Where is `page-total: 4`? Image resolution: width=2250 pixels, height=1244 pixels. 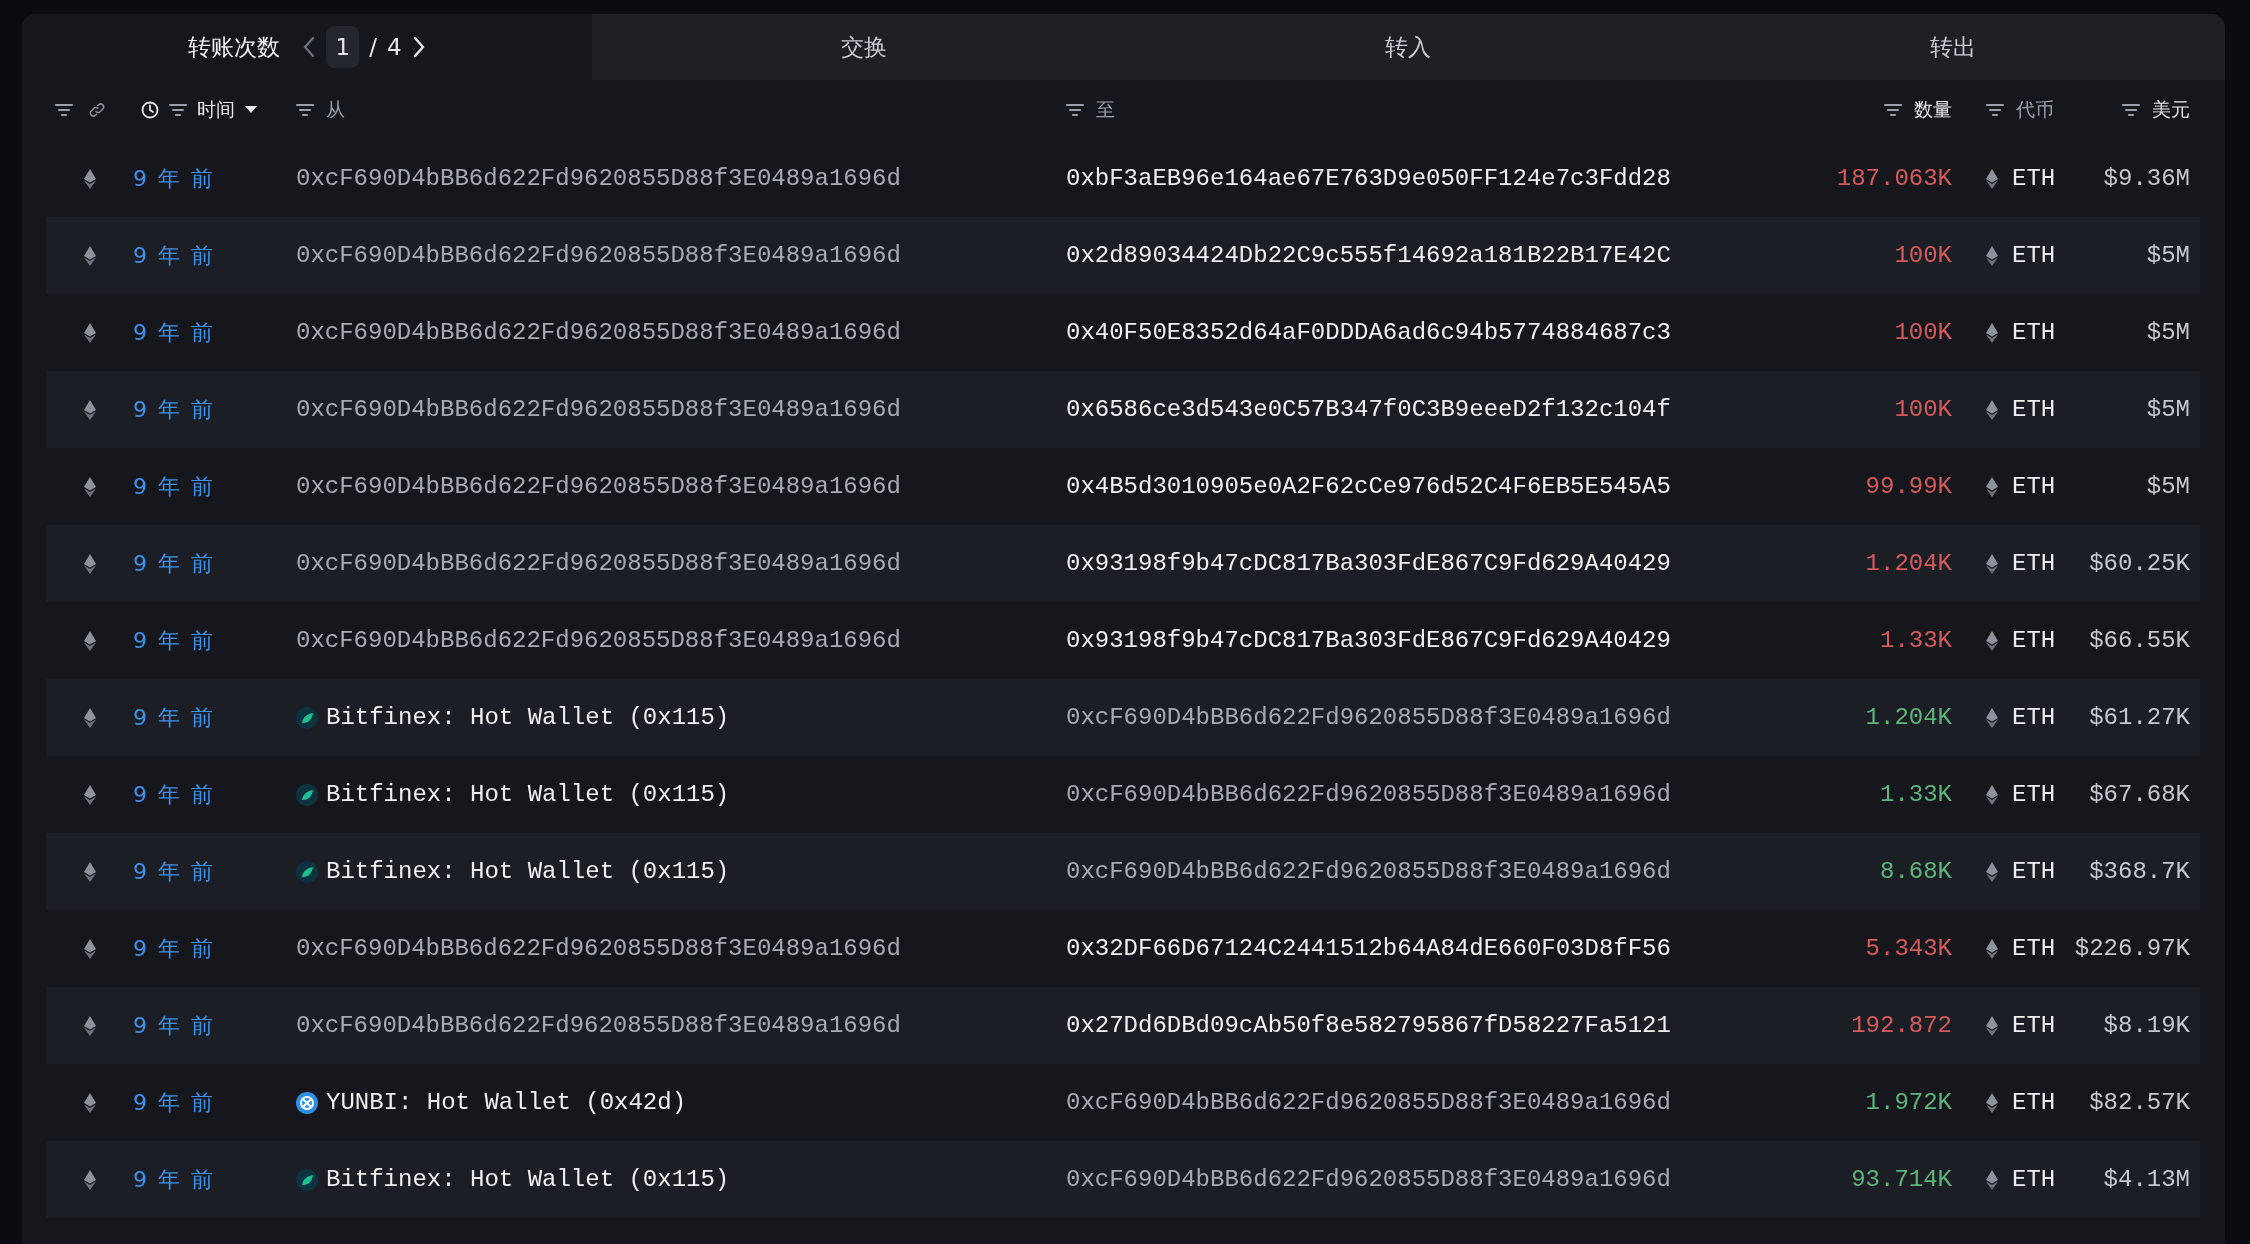
page-total: 4 is located at coordinates (394, 47).